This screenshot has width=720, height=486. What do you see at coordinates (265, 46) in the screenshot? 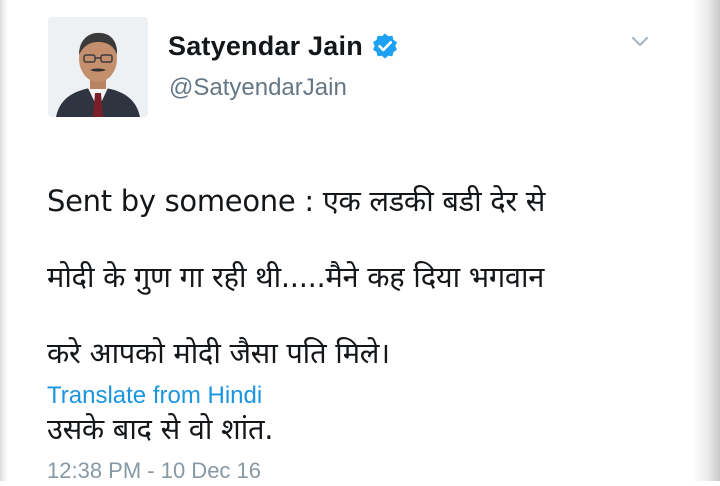
I see `display-name: Satyendar Jain` at bounding box center [265, 46].